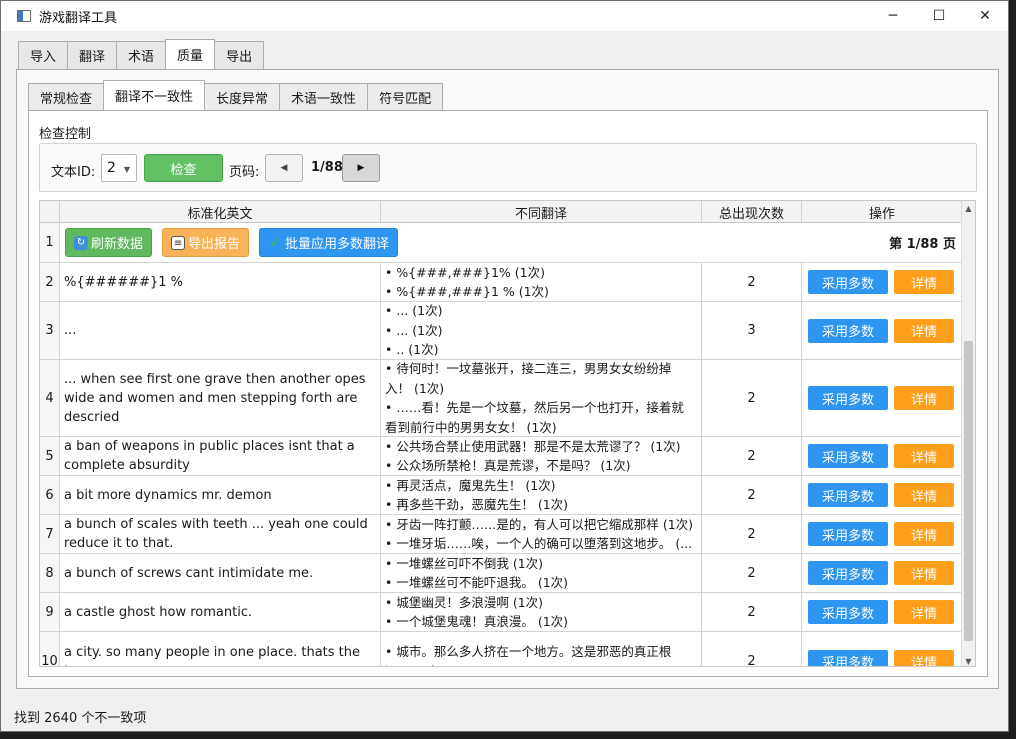  What do you see at coordinates (119, 168) in the screenshot?
I see `text-id-select: 2 ▼` at bounding box center [119, 168].